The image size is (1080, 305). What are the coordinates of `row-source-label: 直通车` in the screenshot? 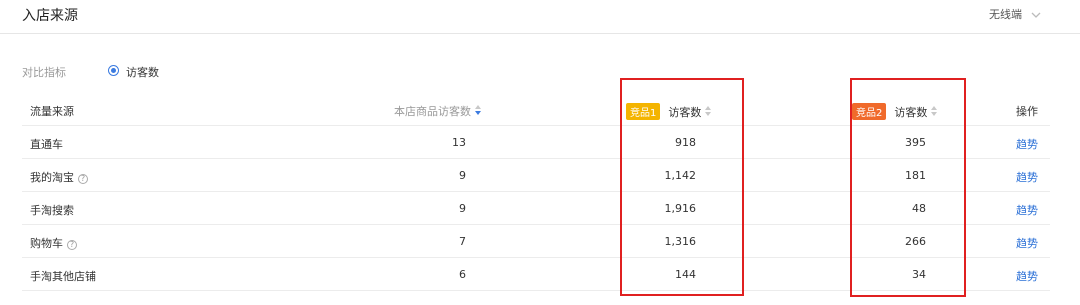 It's located at (46, 144).